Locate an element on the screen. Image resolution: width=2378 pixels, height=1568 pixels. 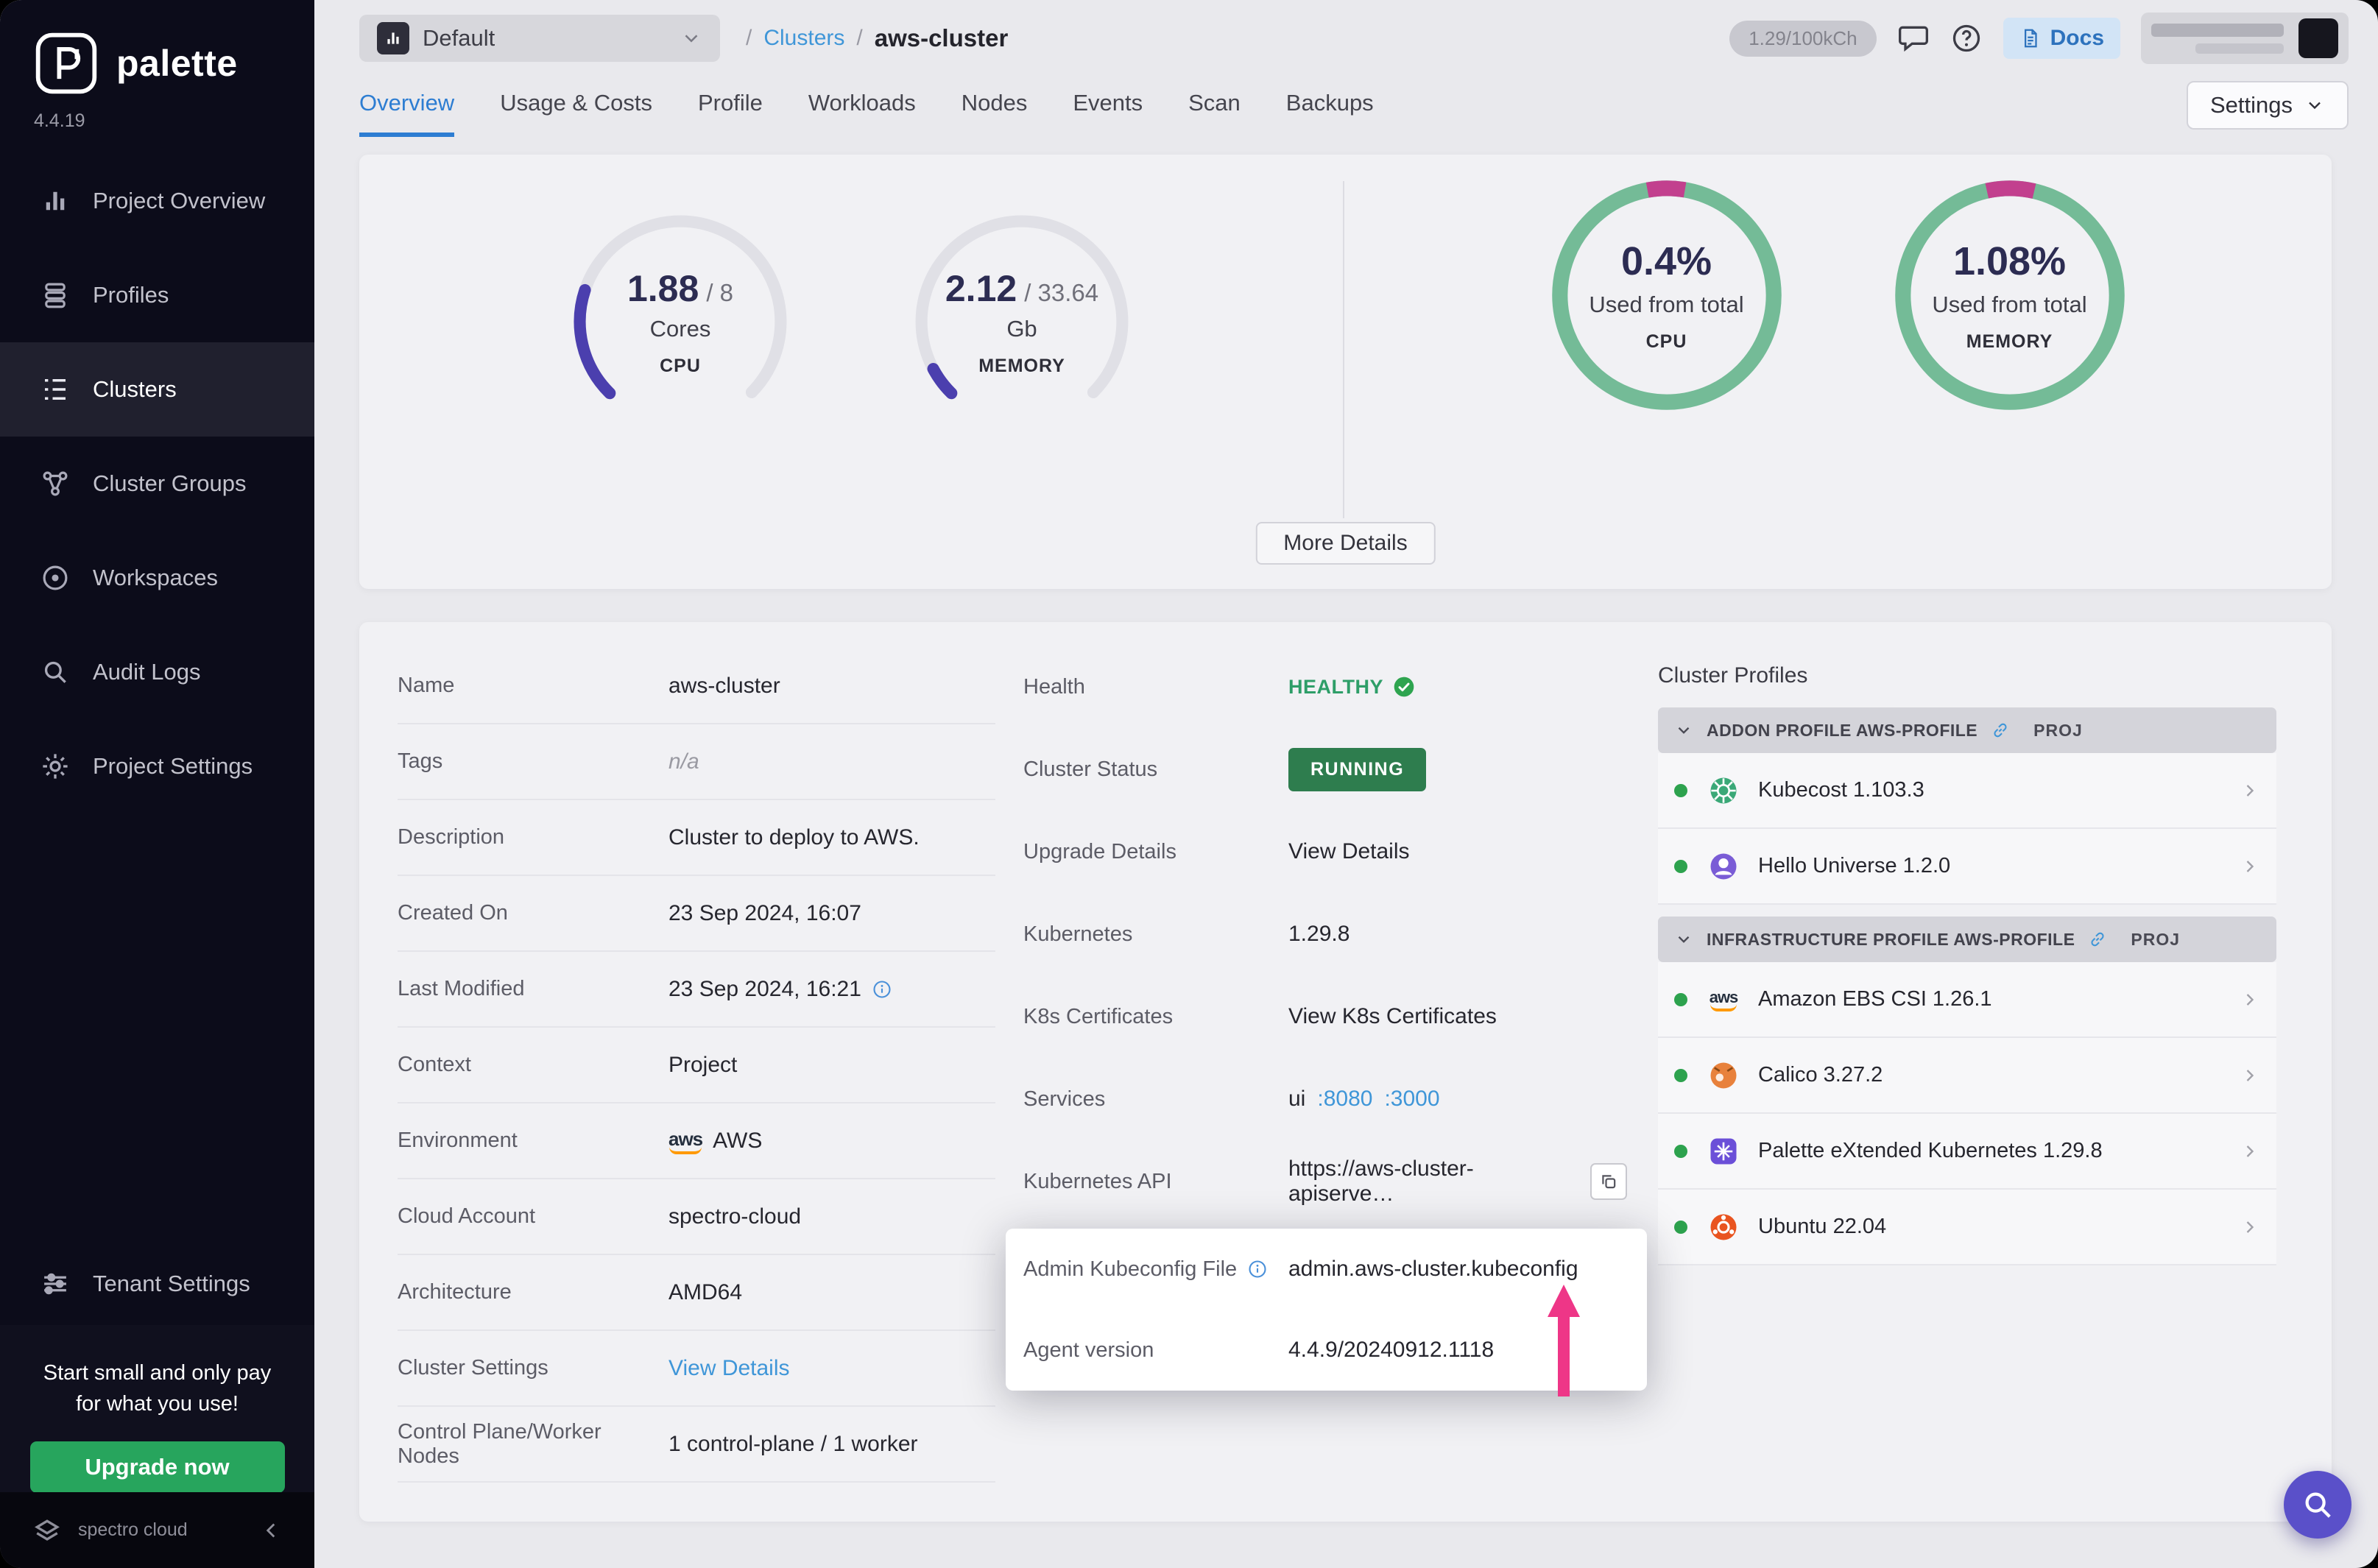
cluster-profiles-title: Cluster Profiles is located at coordinates (1733, 675).